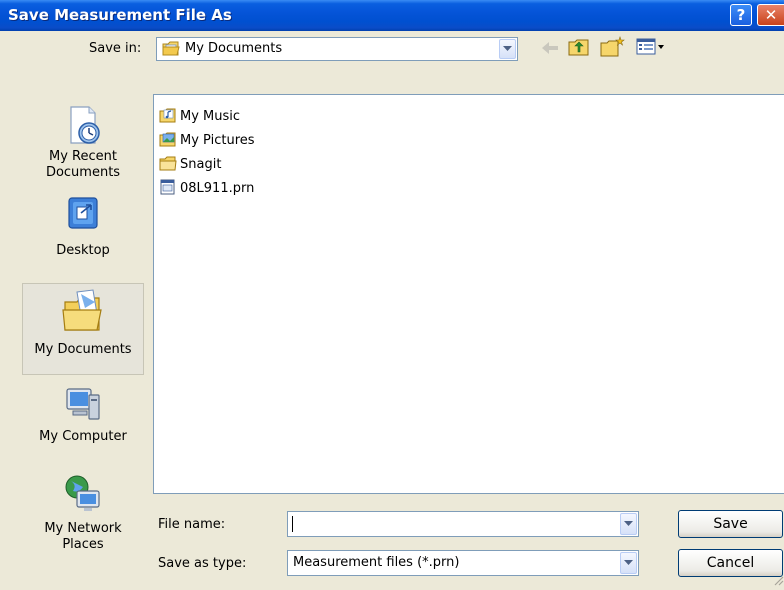 The width and height of the screenshot is (784, 590). I want to click on place-desktop: Desktop, so click(83, 231).